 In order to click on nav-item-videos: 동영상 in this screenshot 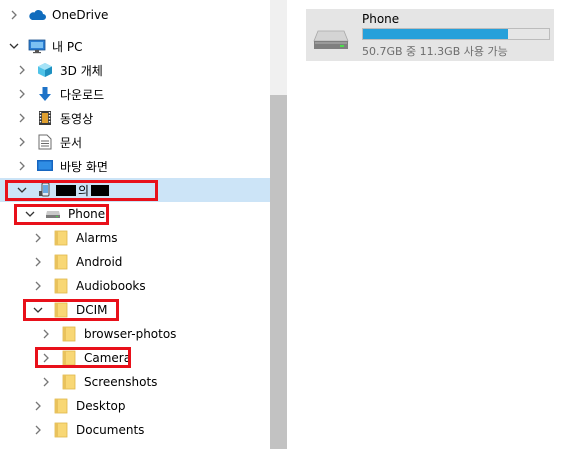, I will do `click(135, 118)`.